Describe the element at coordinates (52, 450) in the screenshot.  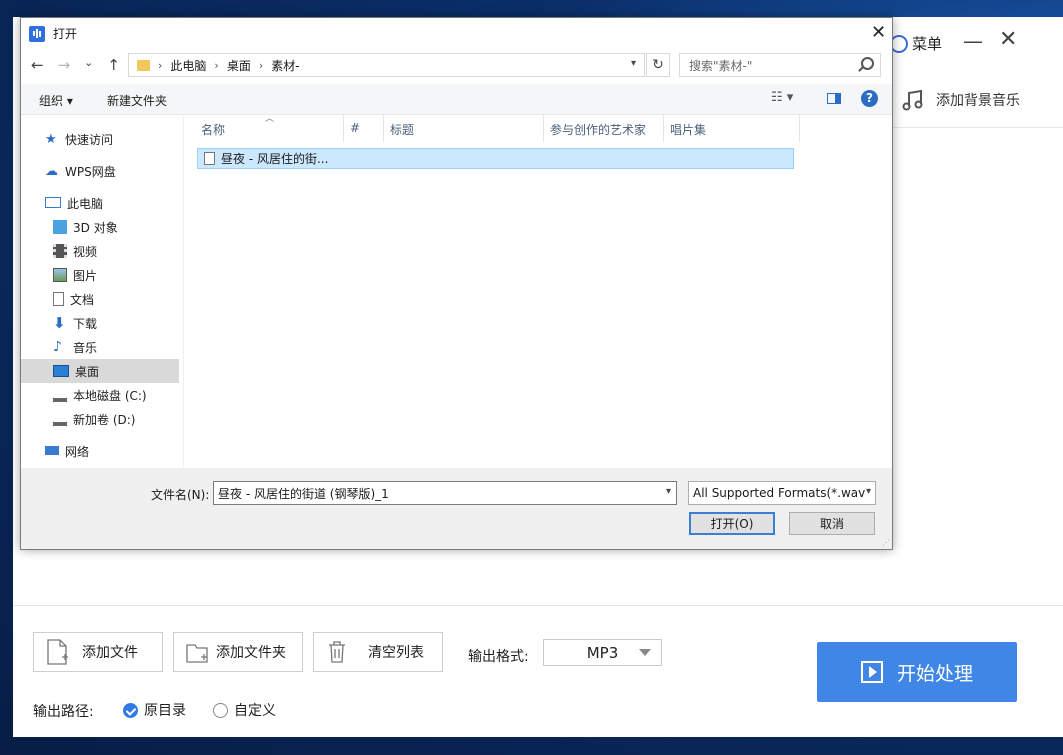
I see `network-icon` at that location.